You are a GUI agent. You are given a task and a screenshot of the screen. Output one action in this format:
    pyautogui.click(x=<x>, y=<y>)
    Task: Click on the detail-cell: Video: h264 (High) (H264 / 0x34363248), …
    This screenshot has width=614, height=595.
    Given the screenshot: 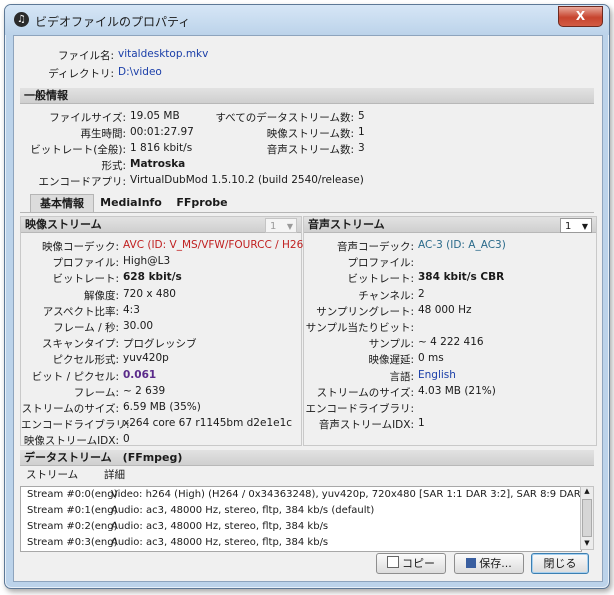 What is the action you would take?
    pyautogui.click(x=346, y=494)
    